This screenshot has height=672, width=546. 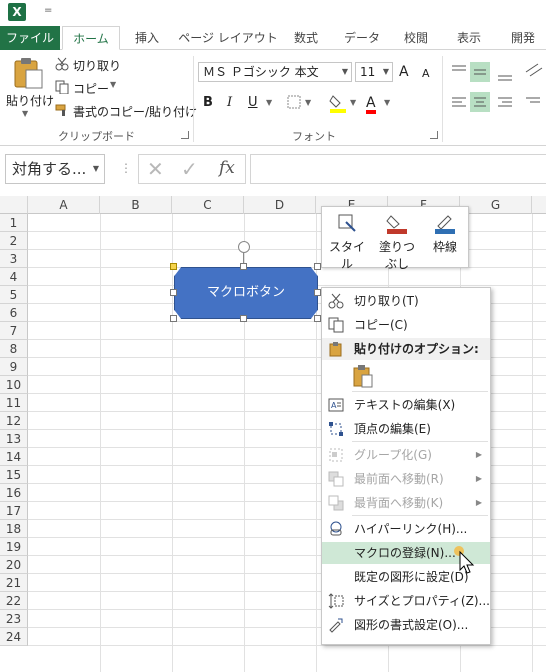 What do you see at coordinates (371, 104) in the screenshot?
I see `font-color-button: A` at bounding box center [371, 104].